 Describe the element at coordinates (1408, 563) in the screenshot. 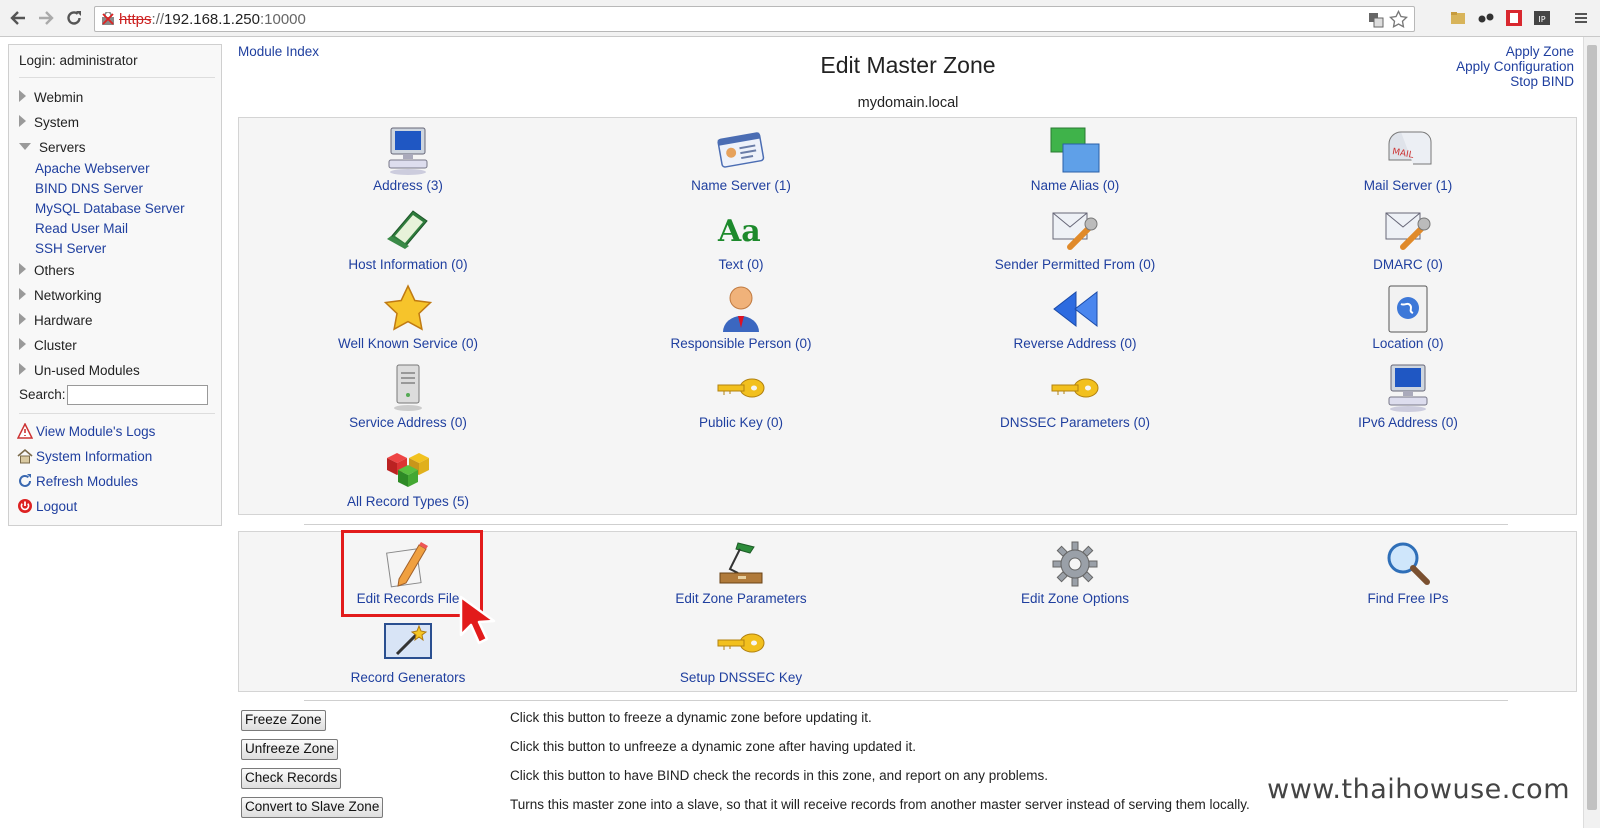

I see `magnifier-icon` at that location.